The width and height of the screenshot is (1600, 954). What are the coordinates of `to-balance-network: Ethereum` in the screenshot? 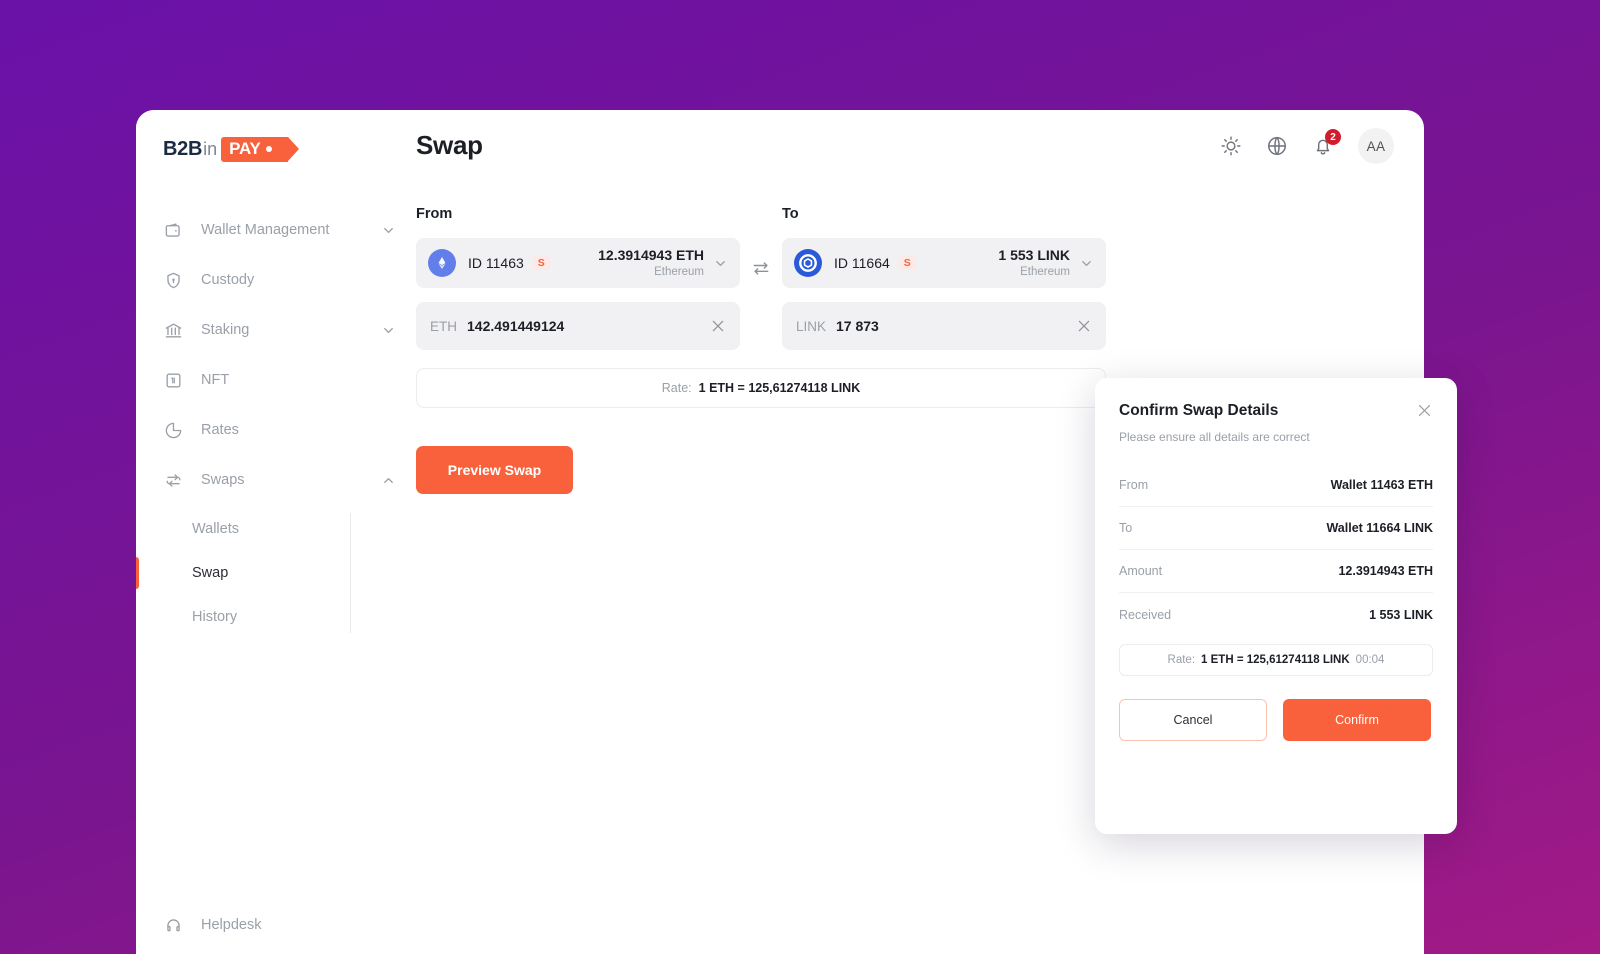 It's located at (1045, 271).